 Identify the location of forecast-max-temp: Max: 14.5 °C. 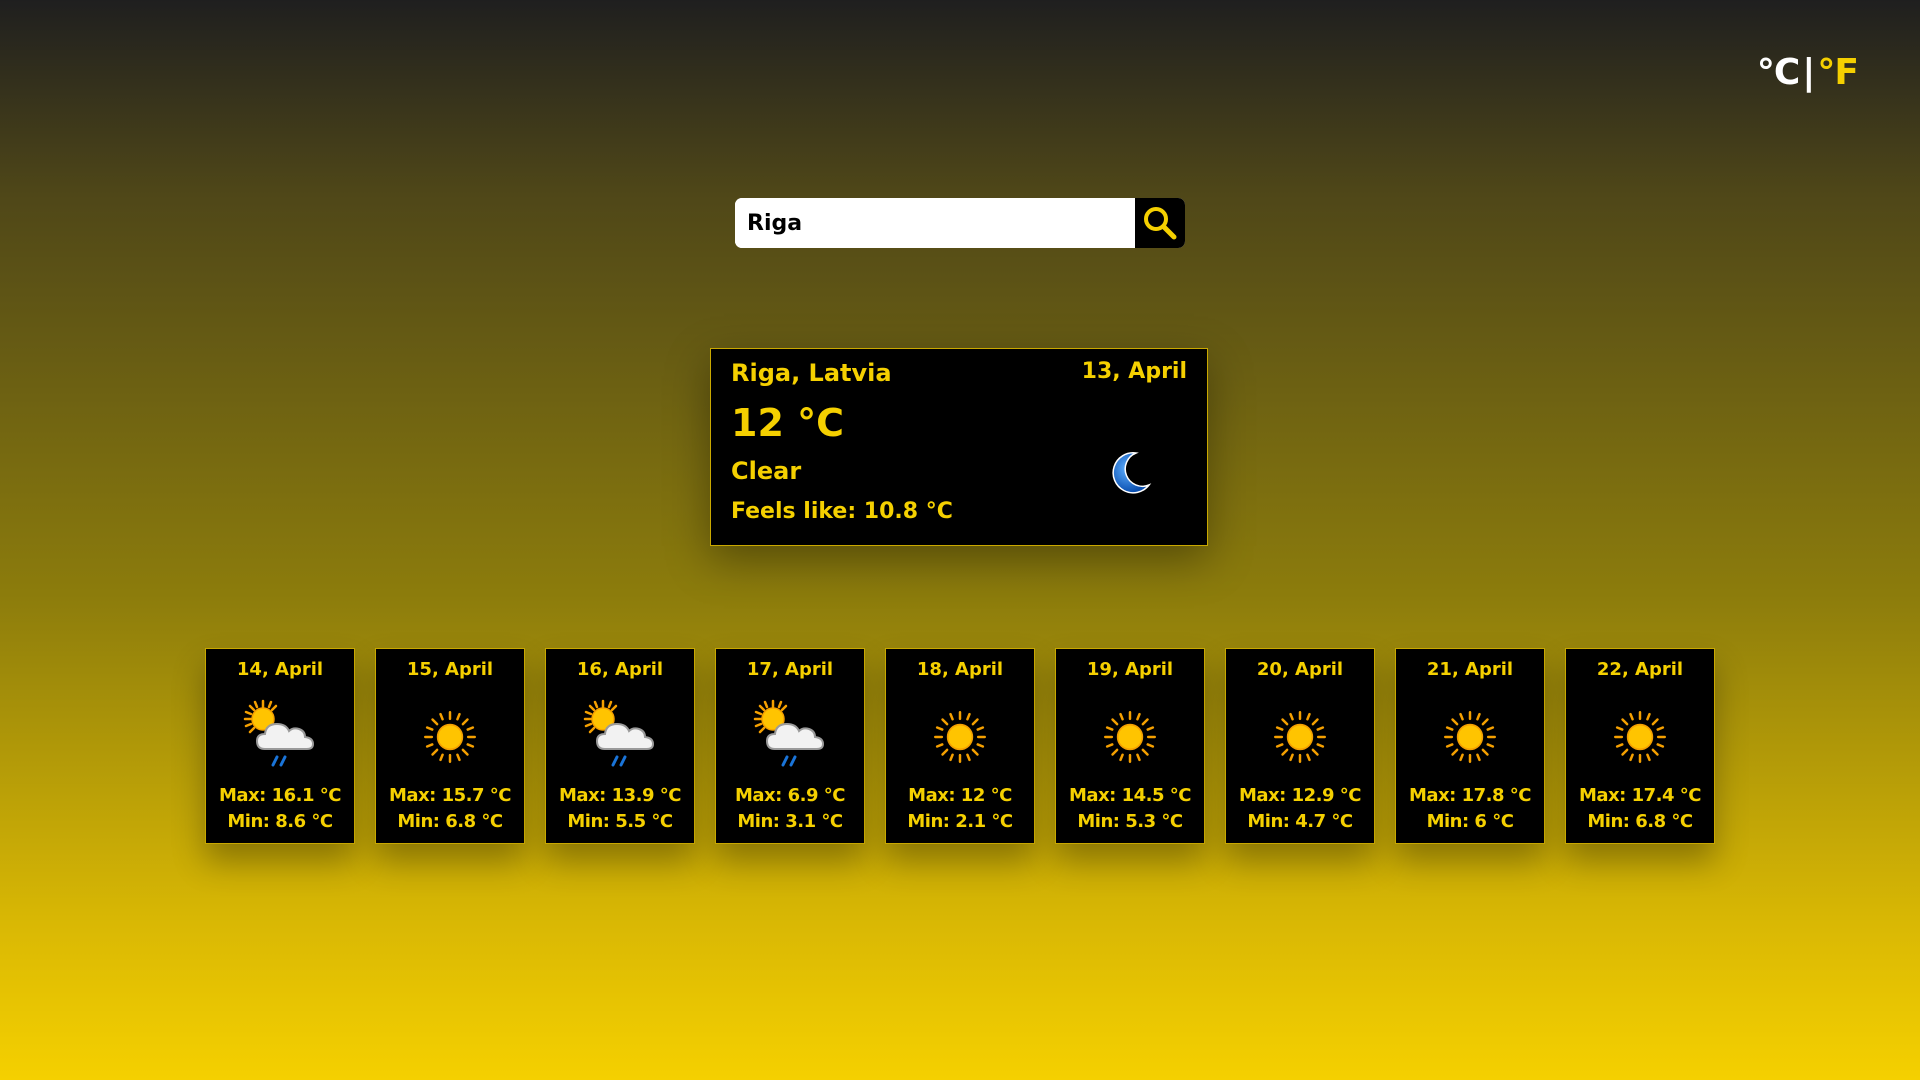
(1130, 795).